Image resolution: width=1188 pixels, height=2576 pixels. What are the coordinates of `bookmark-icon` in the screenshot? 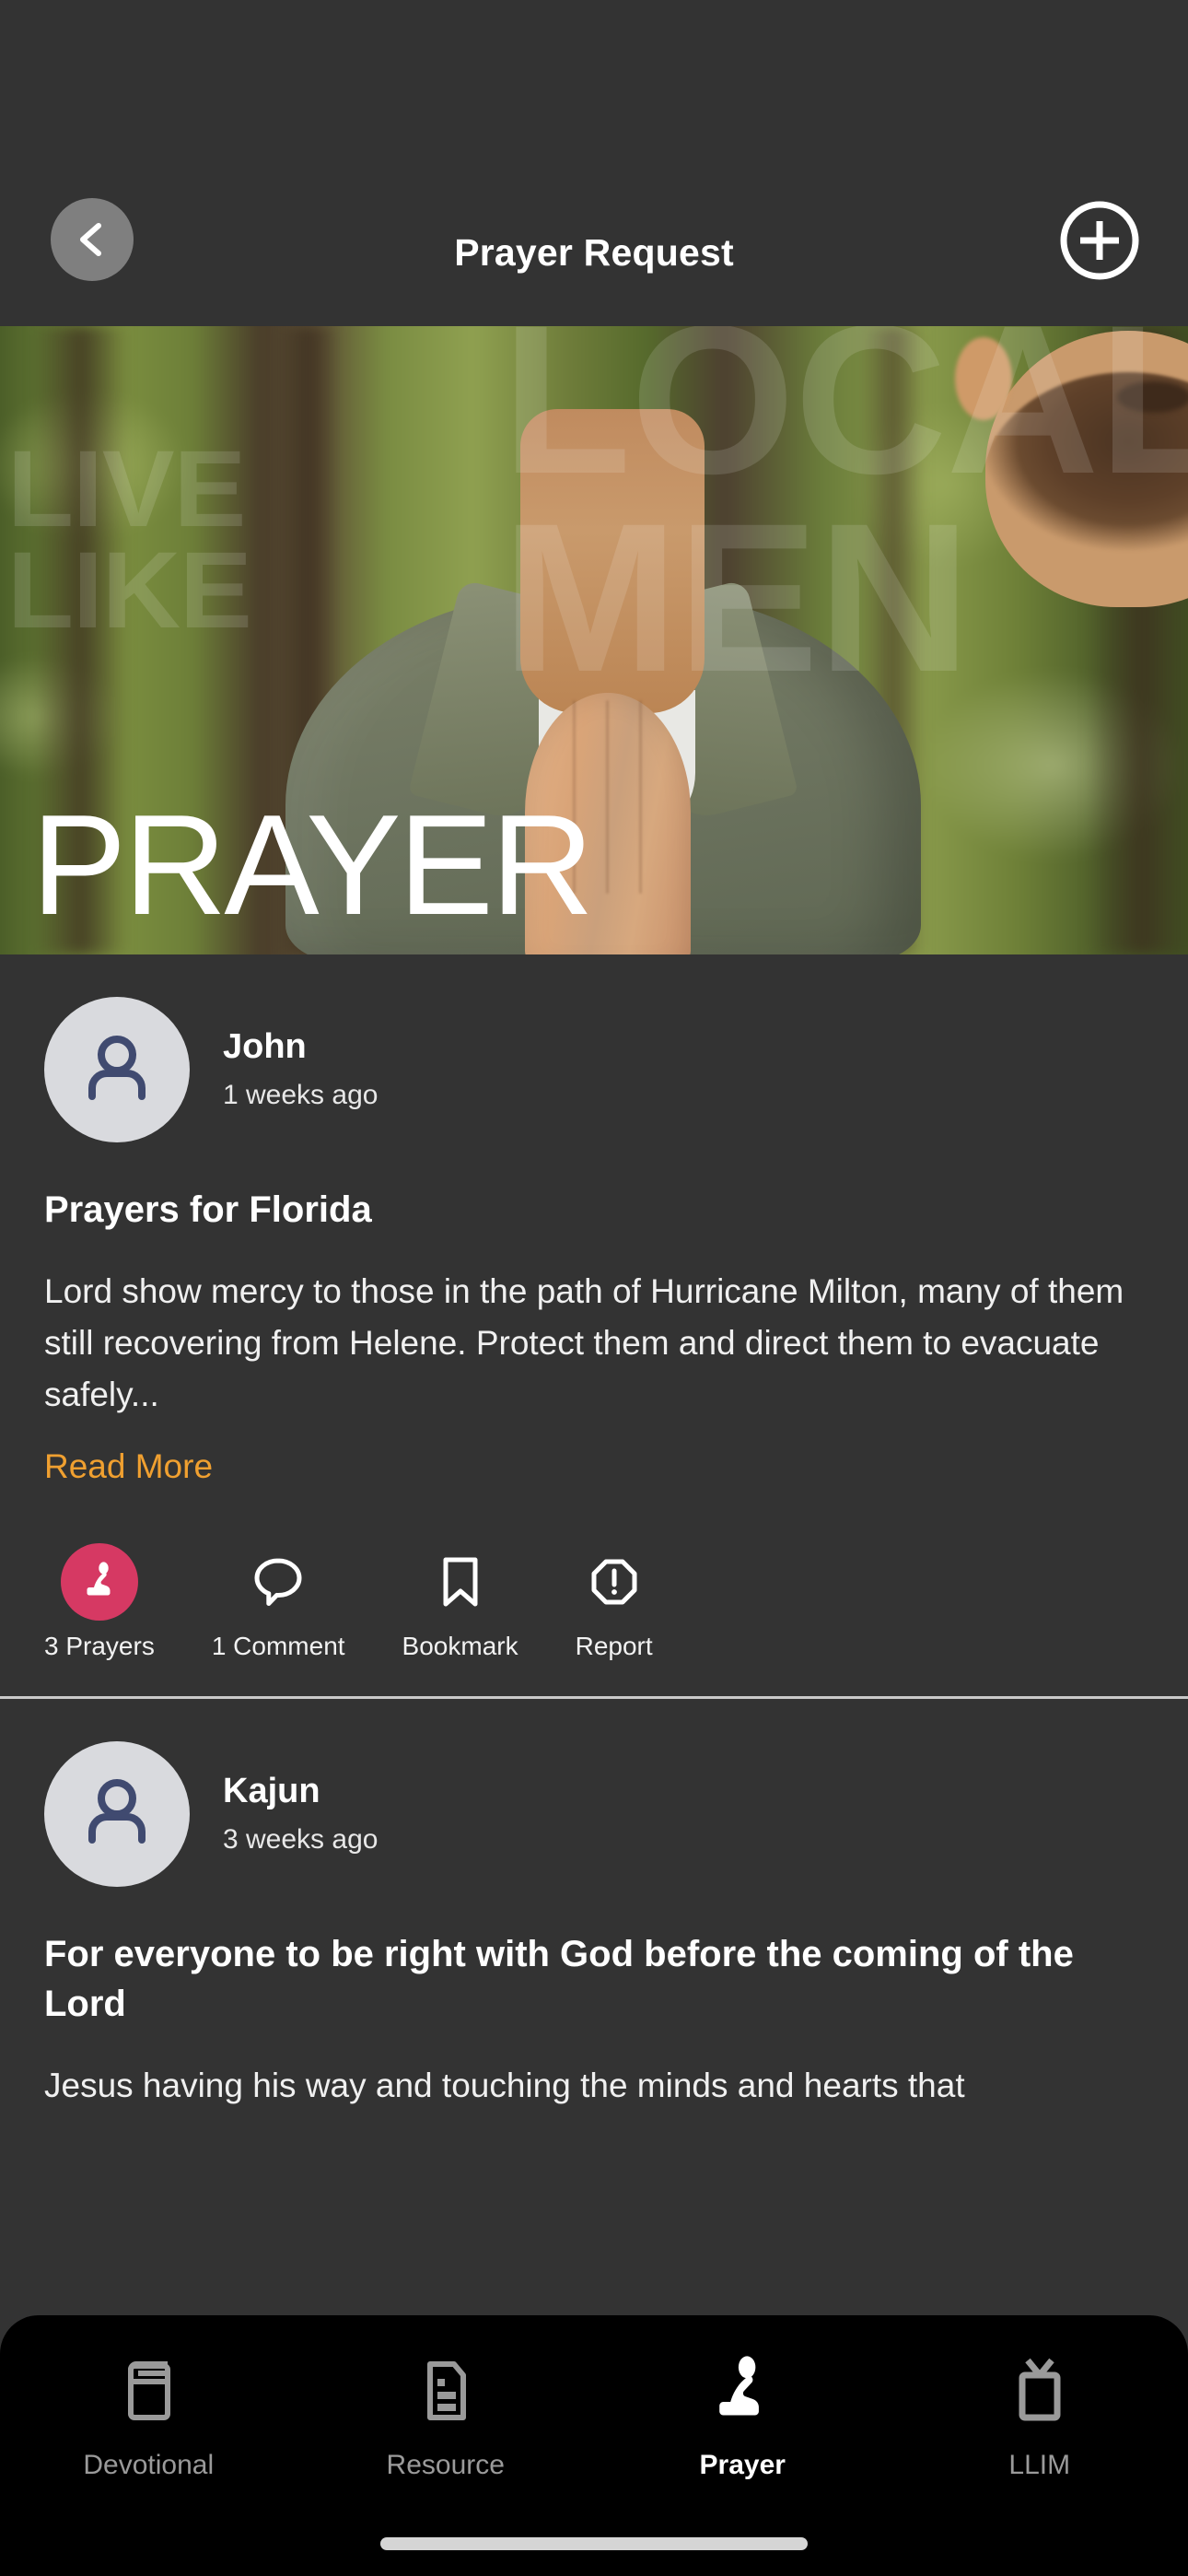 It's located at (460, 1582).